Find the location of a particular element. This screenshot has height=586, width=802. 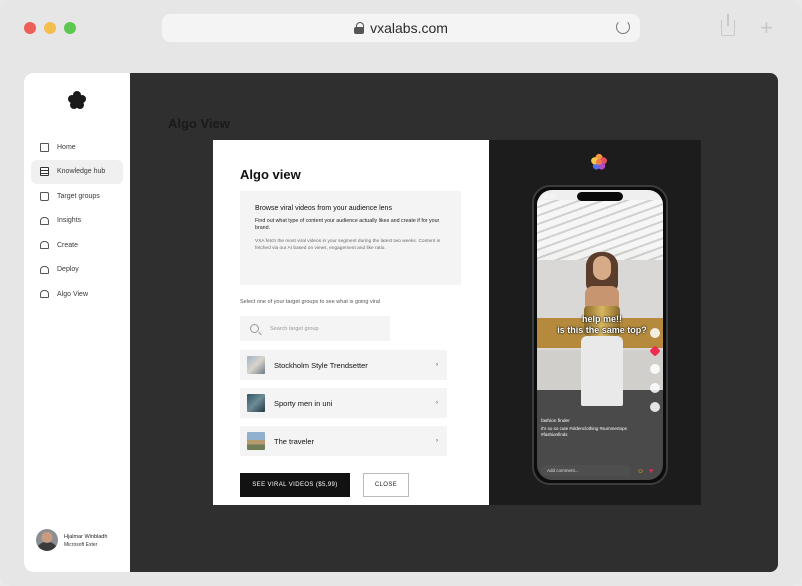

sidebar-item-home: Home is located at coordinates (77, 147).